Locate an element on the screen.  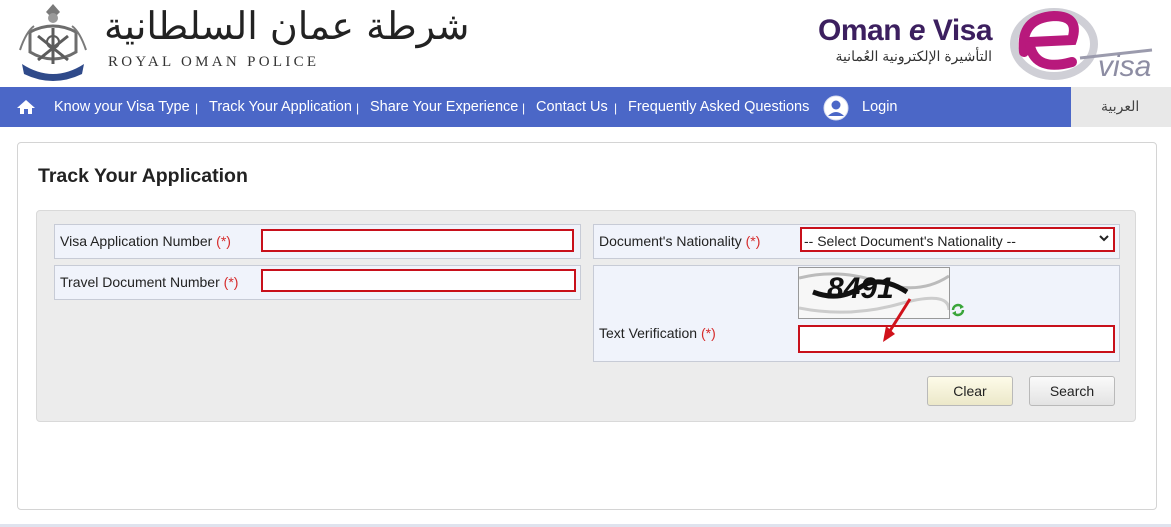
captcha-graphic: 8491 is located at coordinates (874, 293).